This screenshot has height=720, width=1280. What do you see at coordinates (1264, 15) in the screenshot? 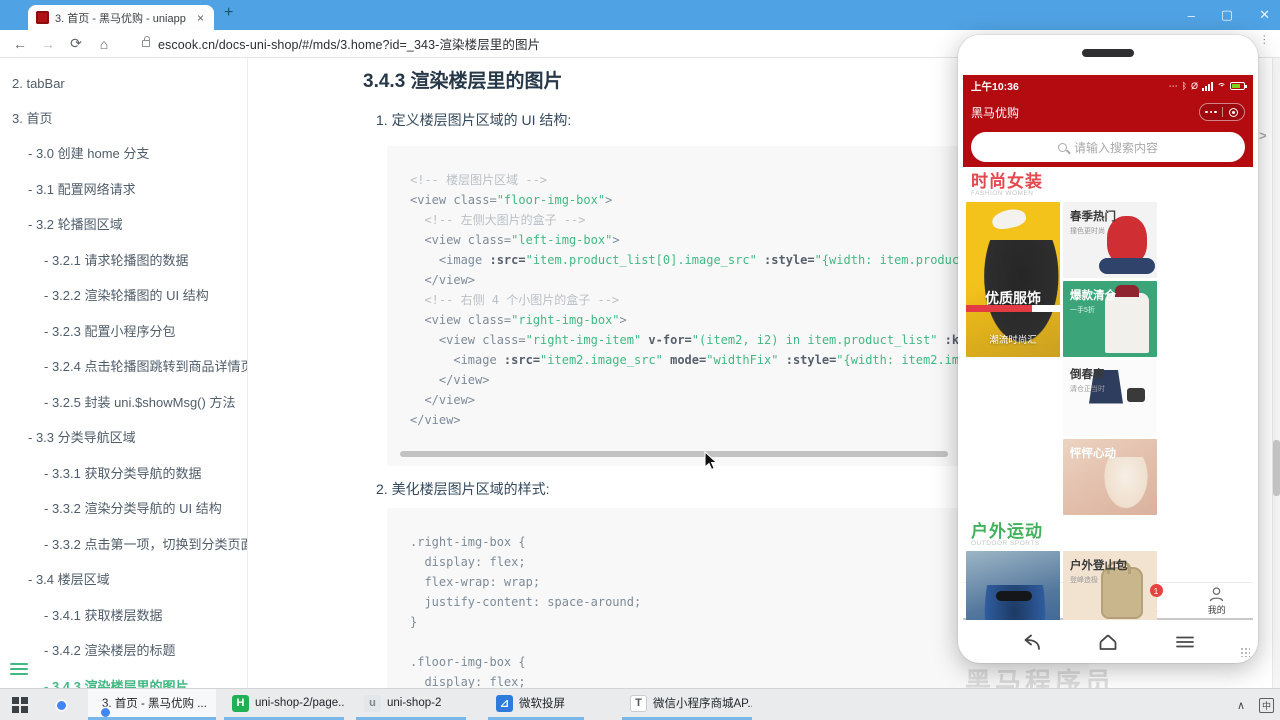
I see `window-close-button: ✕` at bounding box center [1264, 15].